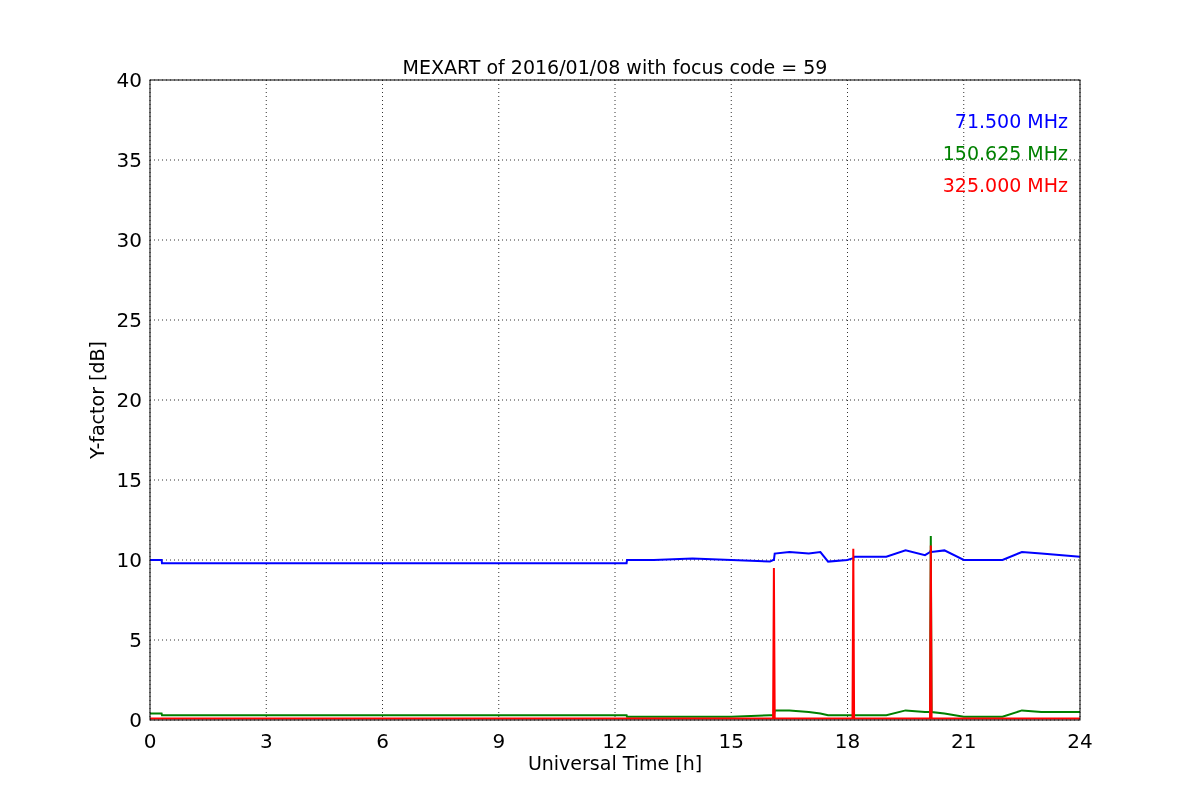 The height and width of the screenshot is (800, 1200). I want to click on tick-label: 25, so click(129, 320).